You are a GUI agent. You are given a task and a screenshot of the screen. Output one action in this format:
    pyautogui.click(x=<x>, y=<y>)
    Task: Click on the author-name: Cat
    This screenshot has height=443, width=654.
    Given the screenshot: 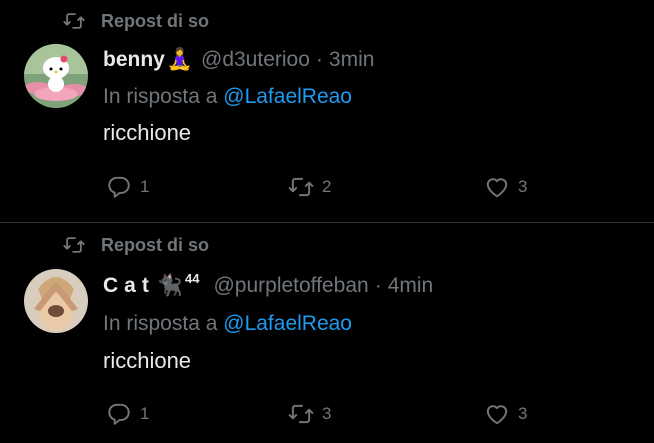 What is the action you would take?
    pyautogui.click(x=129, y=286)
    